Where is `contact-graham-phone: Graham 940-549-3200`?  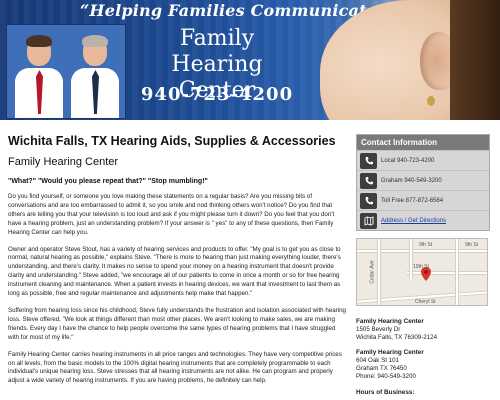 contact-graham-phone: Graham 940-549-3200 is located at coordinates (423, 180).